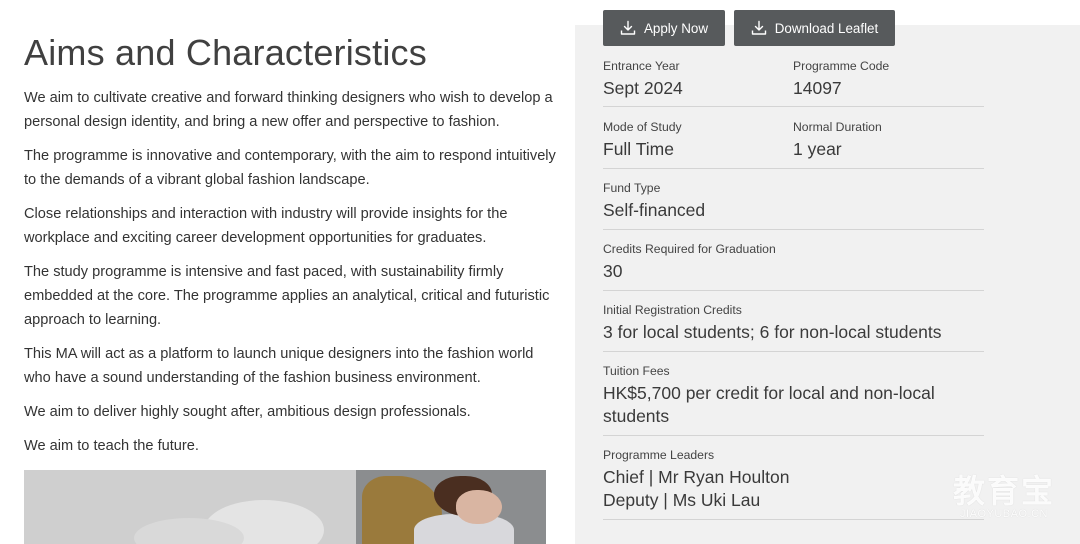 The width and height of the screenshot is (1080, 544). Describe the element at coordinates (654, 210) in the screenshot. I see `fund-type-value: Self-financed` at that location.